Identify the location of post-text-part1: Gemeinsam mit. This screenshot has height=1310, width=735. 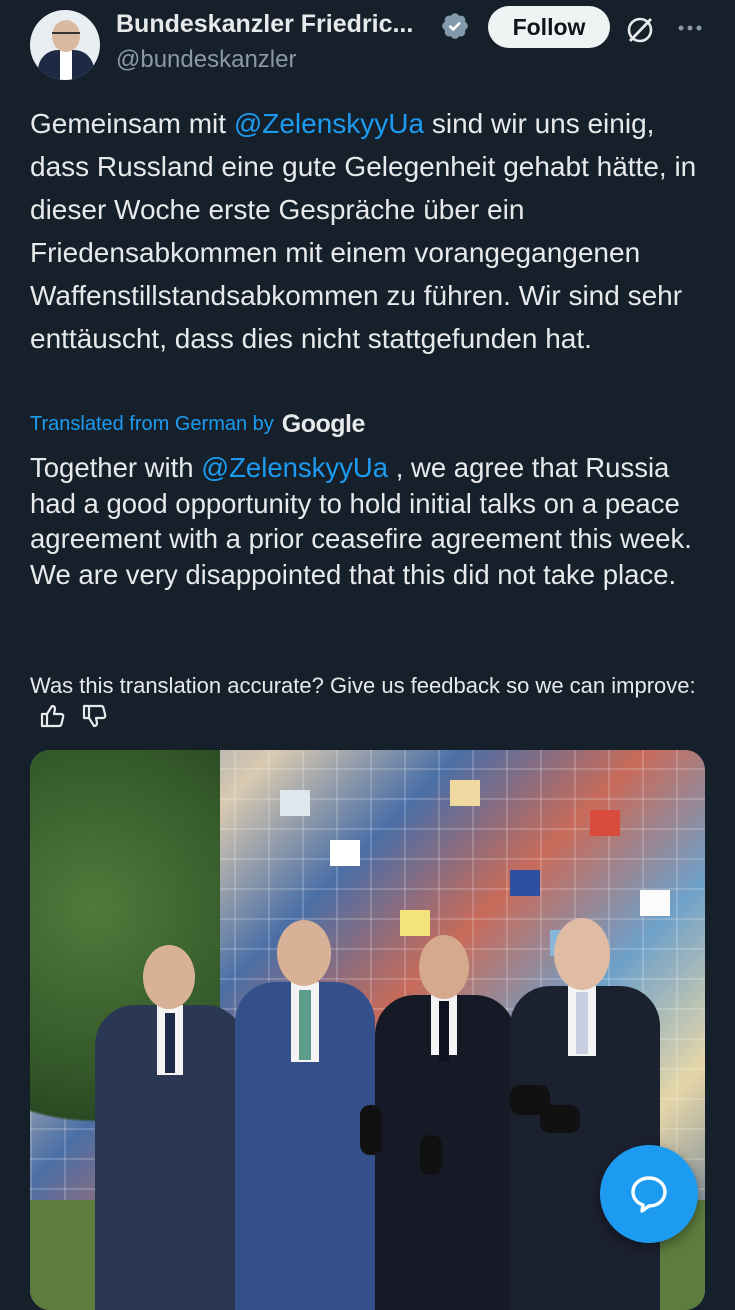
(132, 123).